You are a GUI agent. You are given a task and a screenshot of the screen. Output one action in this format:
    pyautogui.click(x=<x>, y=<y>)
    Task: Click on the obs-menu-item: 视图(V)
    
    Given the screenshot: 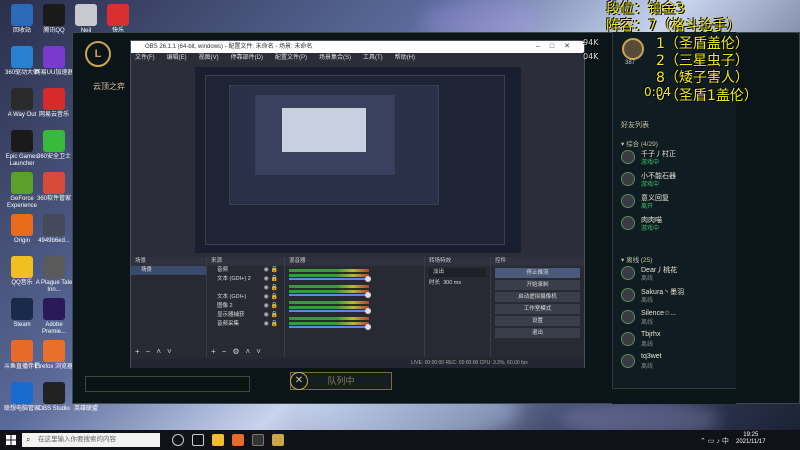 What is the action you would take?
    pyautogui.click(x=209, y=58)
    